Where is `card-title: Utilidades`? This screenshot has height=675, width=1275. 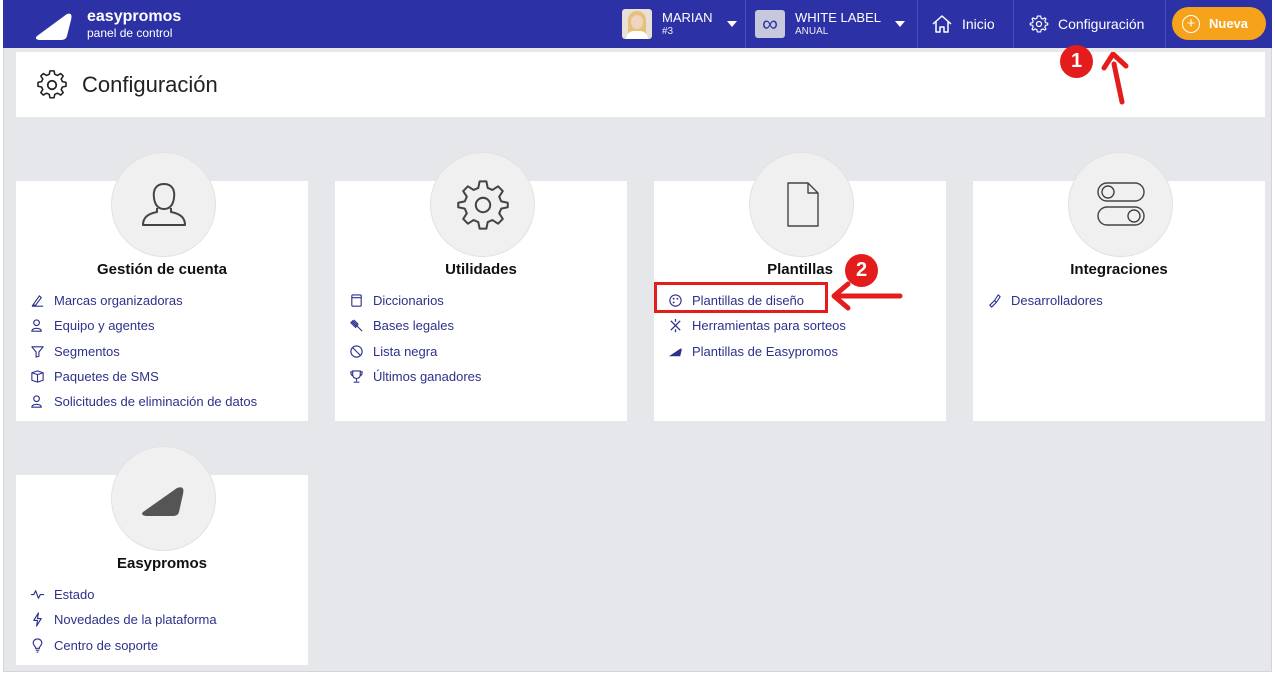
card-title: Utilidades is located at coordinates (481, 269).